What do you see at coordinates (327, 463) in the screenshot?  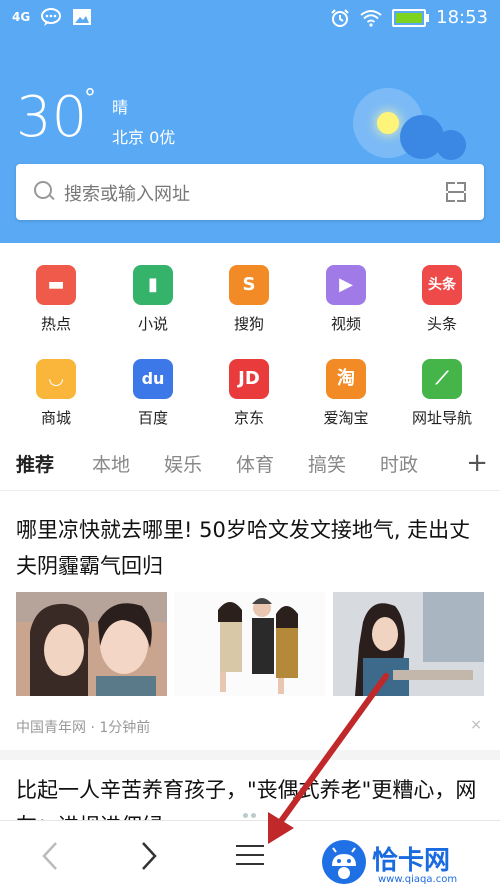 I see `tab-funny: 搞笑` at bounding box center [327, 463].